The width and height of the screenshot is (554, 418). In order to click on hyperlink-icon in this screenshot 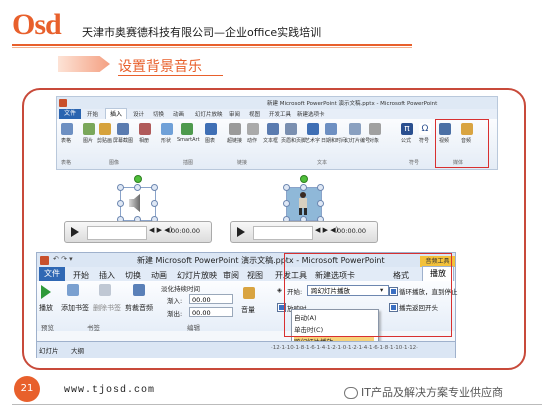, I will do `click(235, 129)`.